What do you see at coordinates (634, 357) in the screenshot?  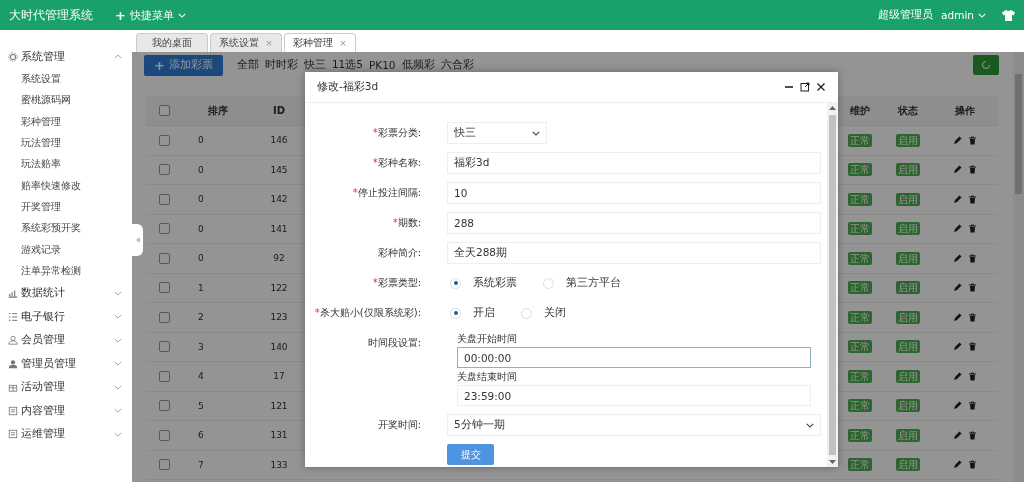 I see `input-field: 00:00:00` at bounding box center [634, 357].